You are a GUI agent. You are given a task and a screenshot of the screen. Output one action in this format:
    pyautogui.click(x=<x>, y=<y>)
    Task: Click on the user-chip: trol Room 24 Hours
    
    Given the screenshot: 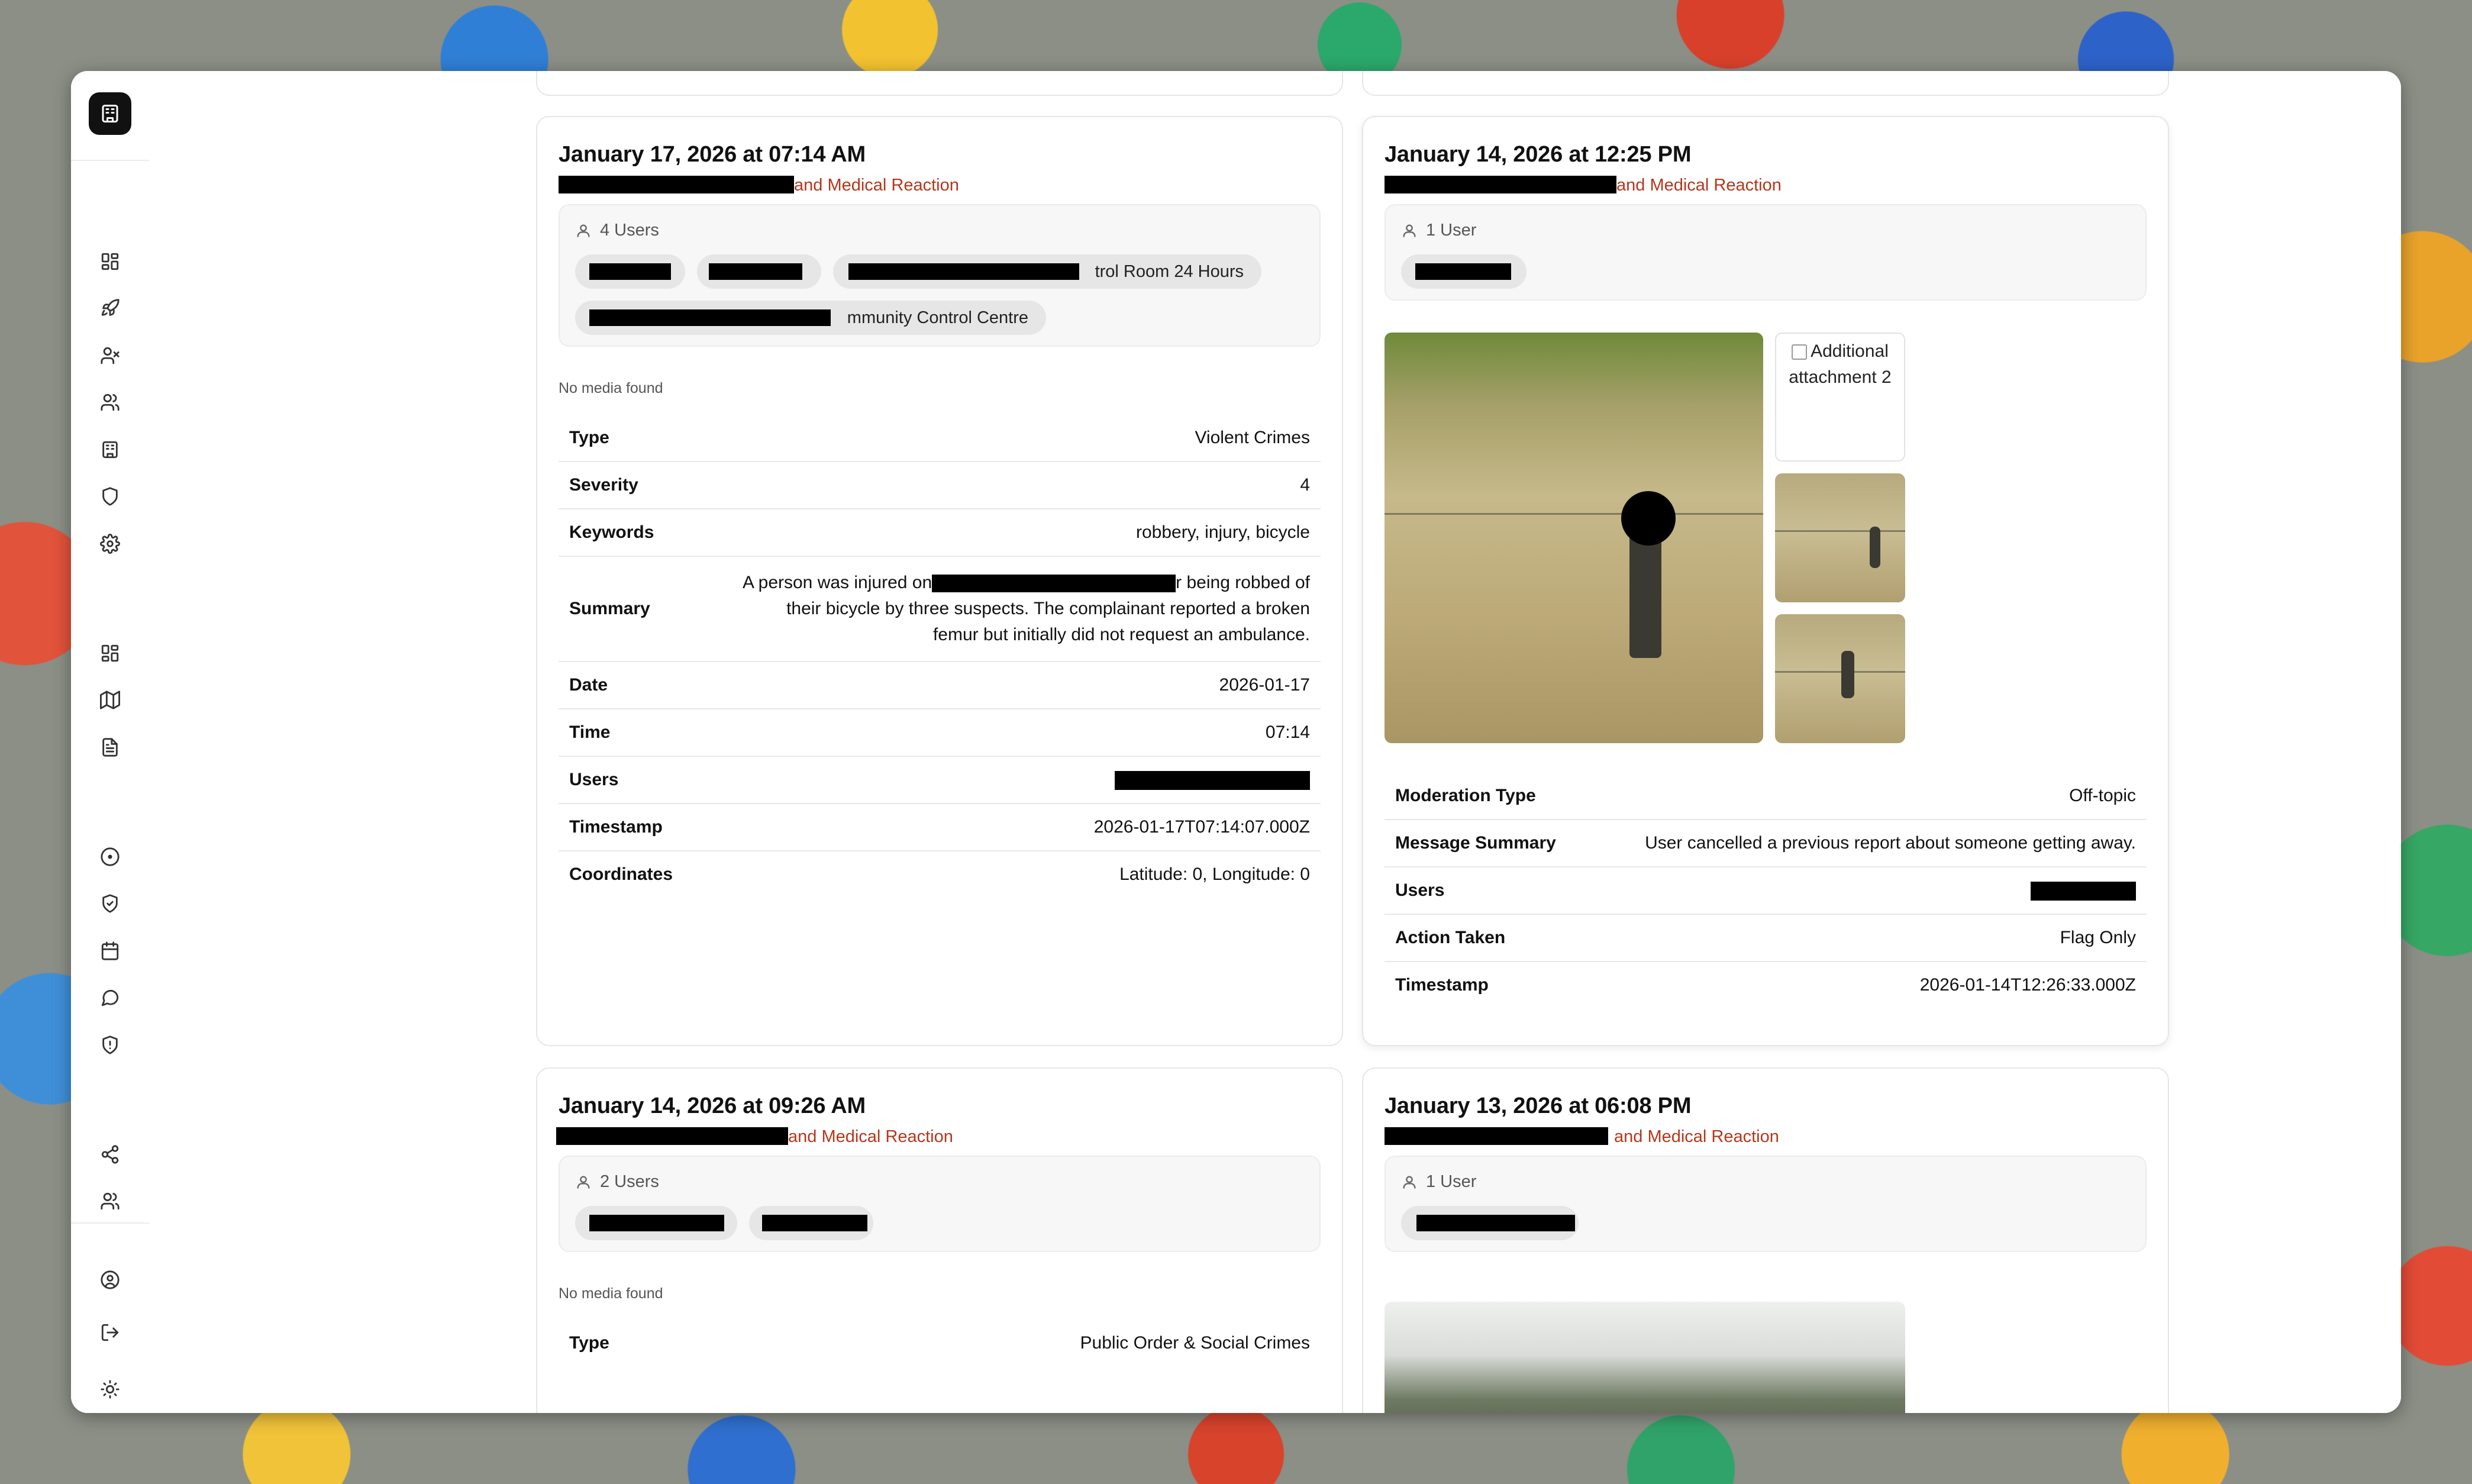 What is the action you would take?
    pyautogui.click(x=1047, y=272)
    